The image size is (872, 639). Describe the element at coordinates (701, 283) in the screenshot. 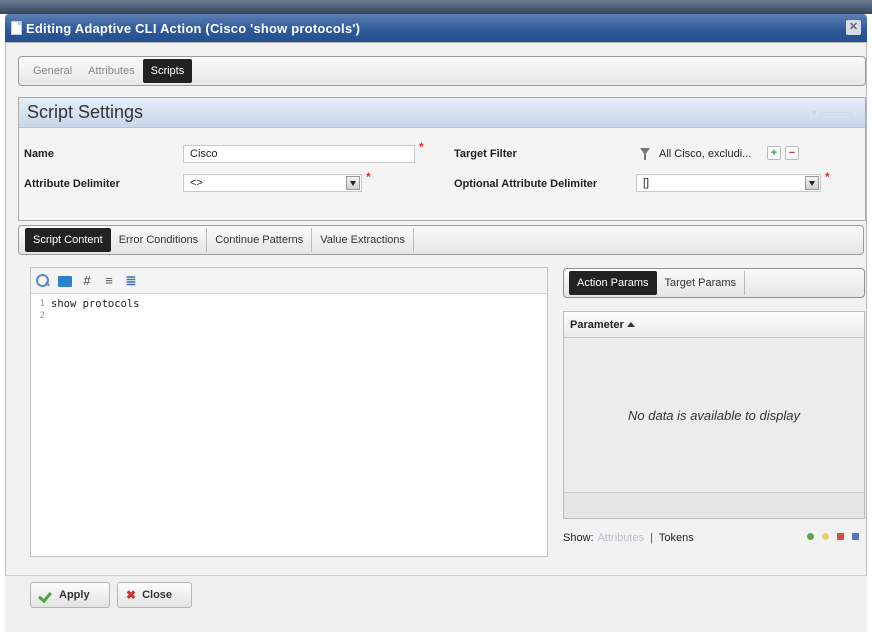

I see `tab-target-params: Target Params` at that location.